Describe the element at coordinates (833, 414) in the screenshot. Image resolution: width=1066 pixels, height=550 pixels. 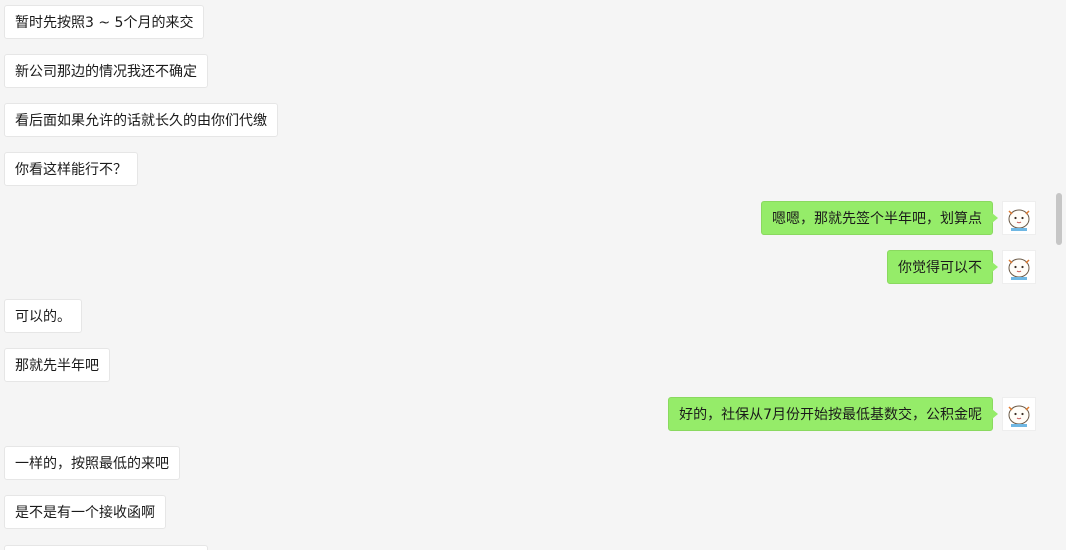
I see `outgoing-message: 好的，社保从7月份开始按最低基数交，公积金呢` at that location.